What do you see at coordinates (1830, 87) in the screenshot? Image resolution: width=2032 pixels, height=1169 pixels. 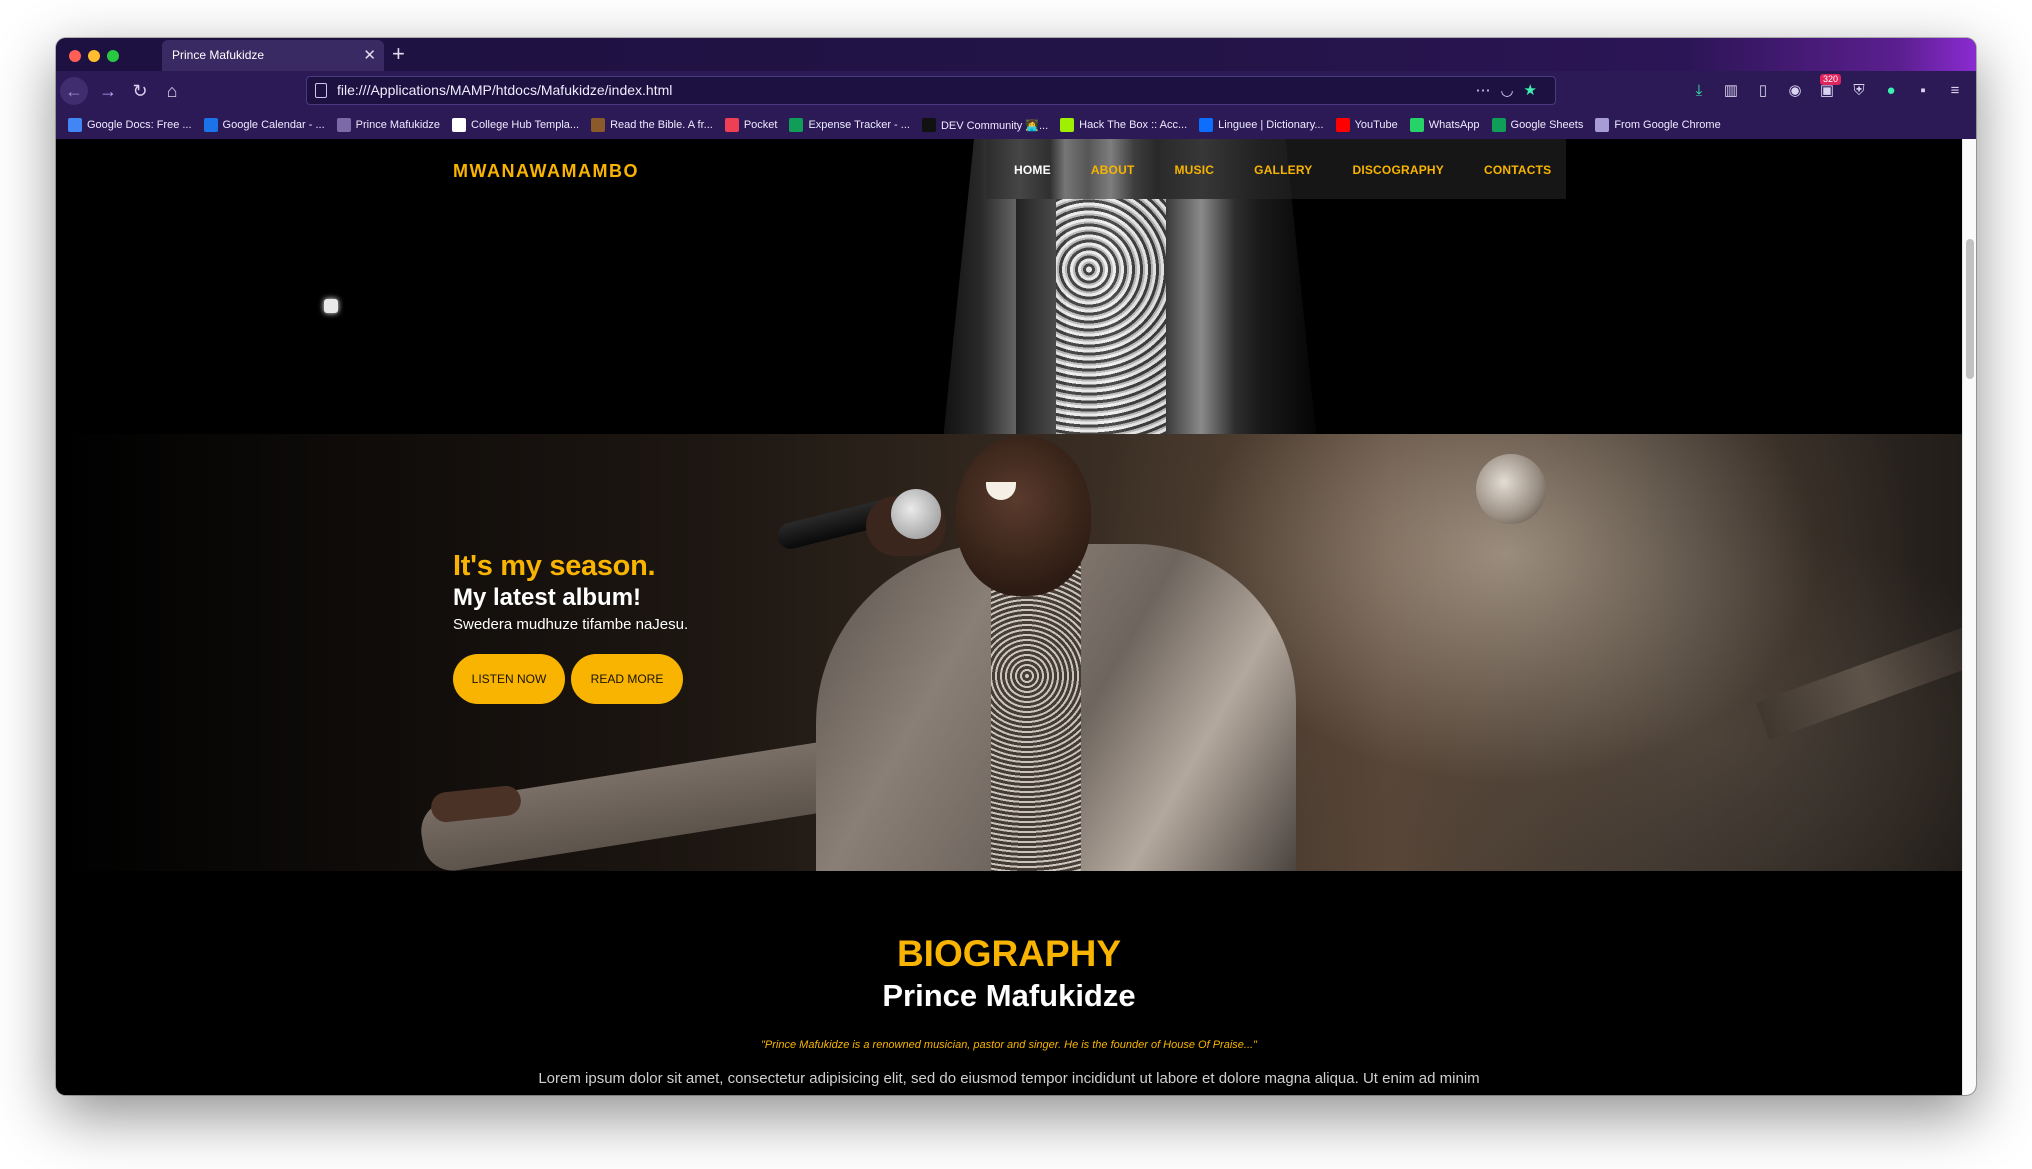 I see `extension-badge-icon: ▣ 320` at bounding box center [1830, 87].